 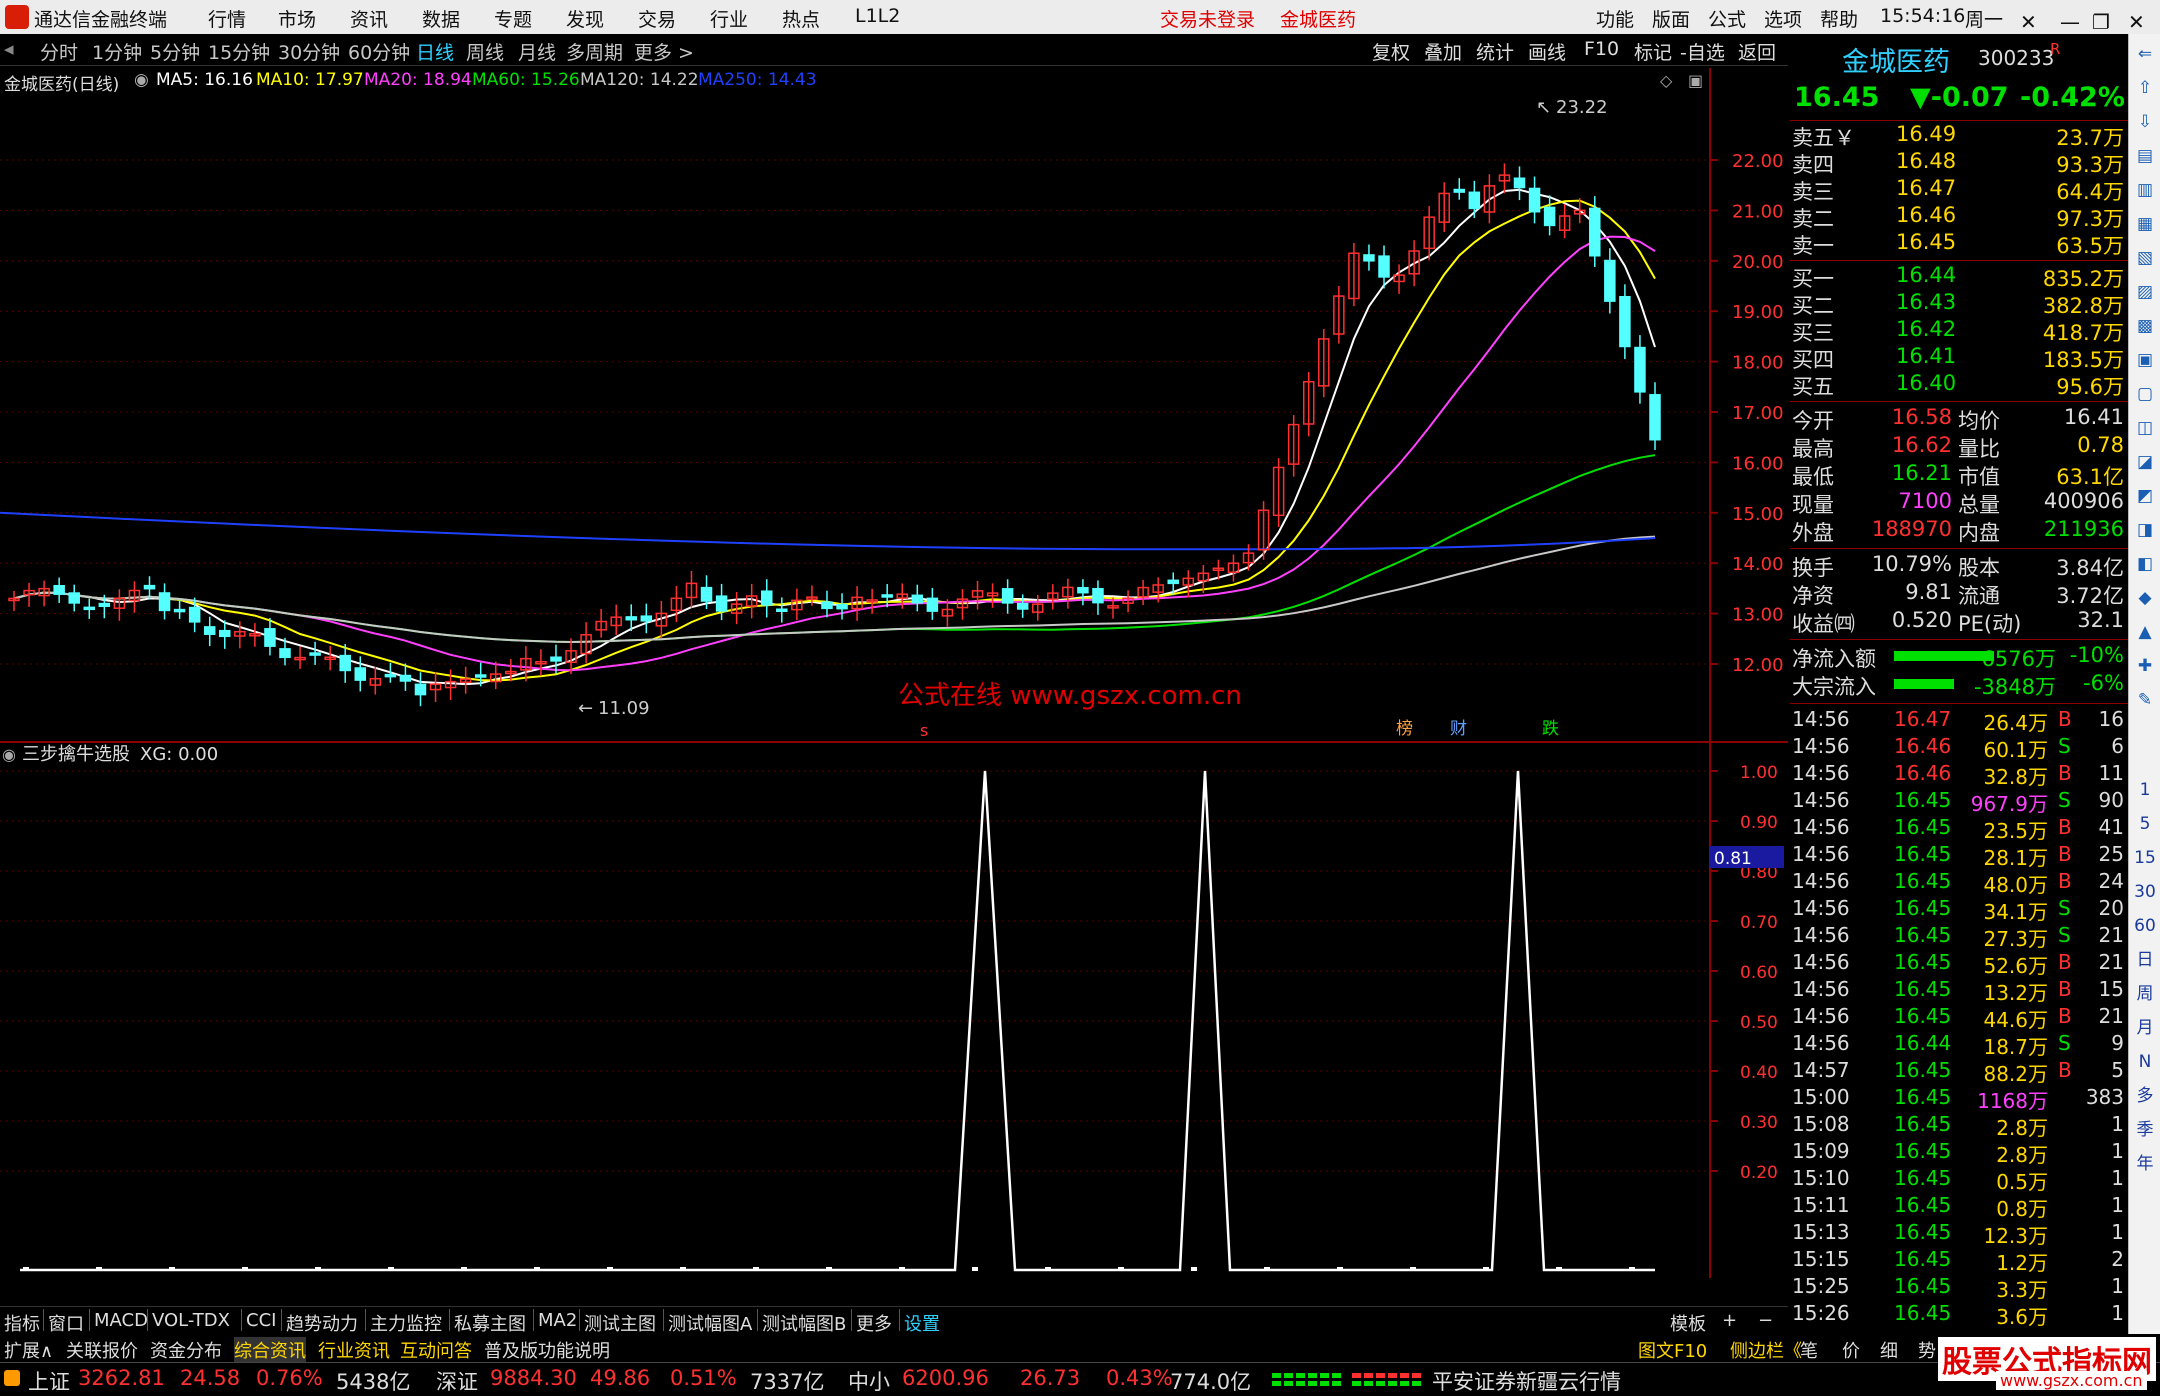 I want to click on sidebar-tool-icon: ▨, so click(x=2145, y=292).